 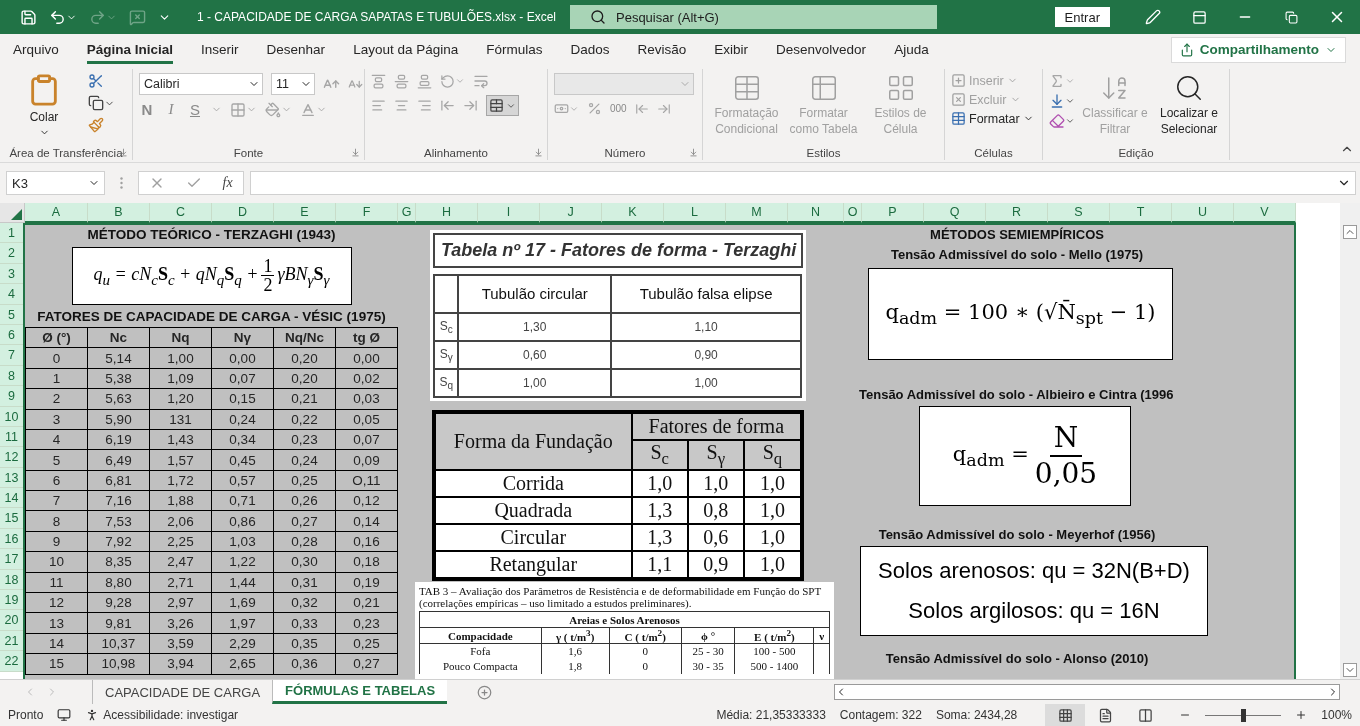 What do you see at coordinates (485, 692) in the screenshot?
I see `add-sheet-icon` at bounding box center [485, 692].